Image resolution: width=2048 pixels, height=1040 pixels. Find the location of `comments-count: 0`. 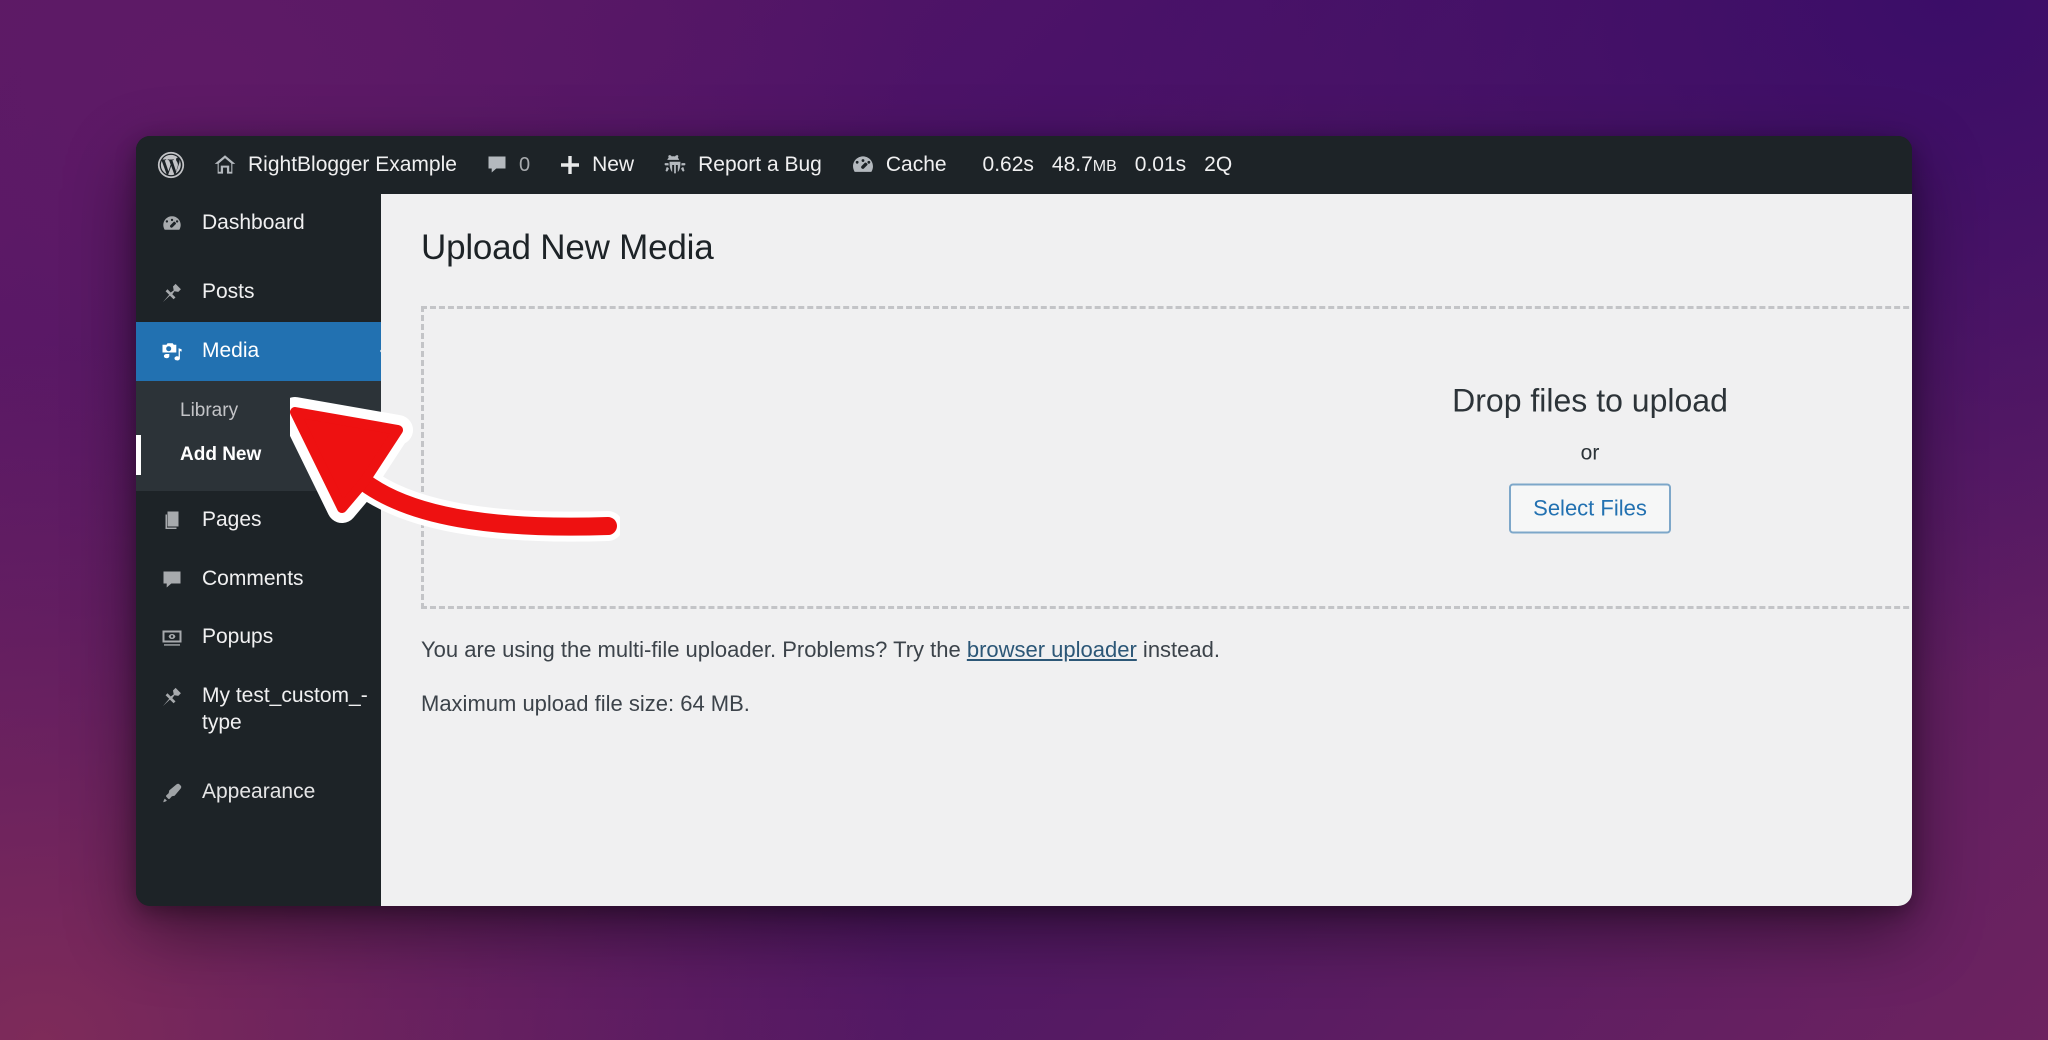

comments-count: 0 is located at coordinates (524, 164).